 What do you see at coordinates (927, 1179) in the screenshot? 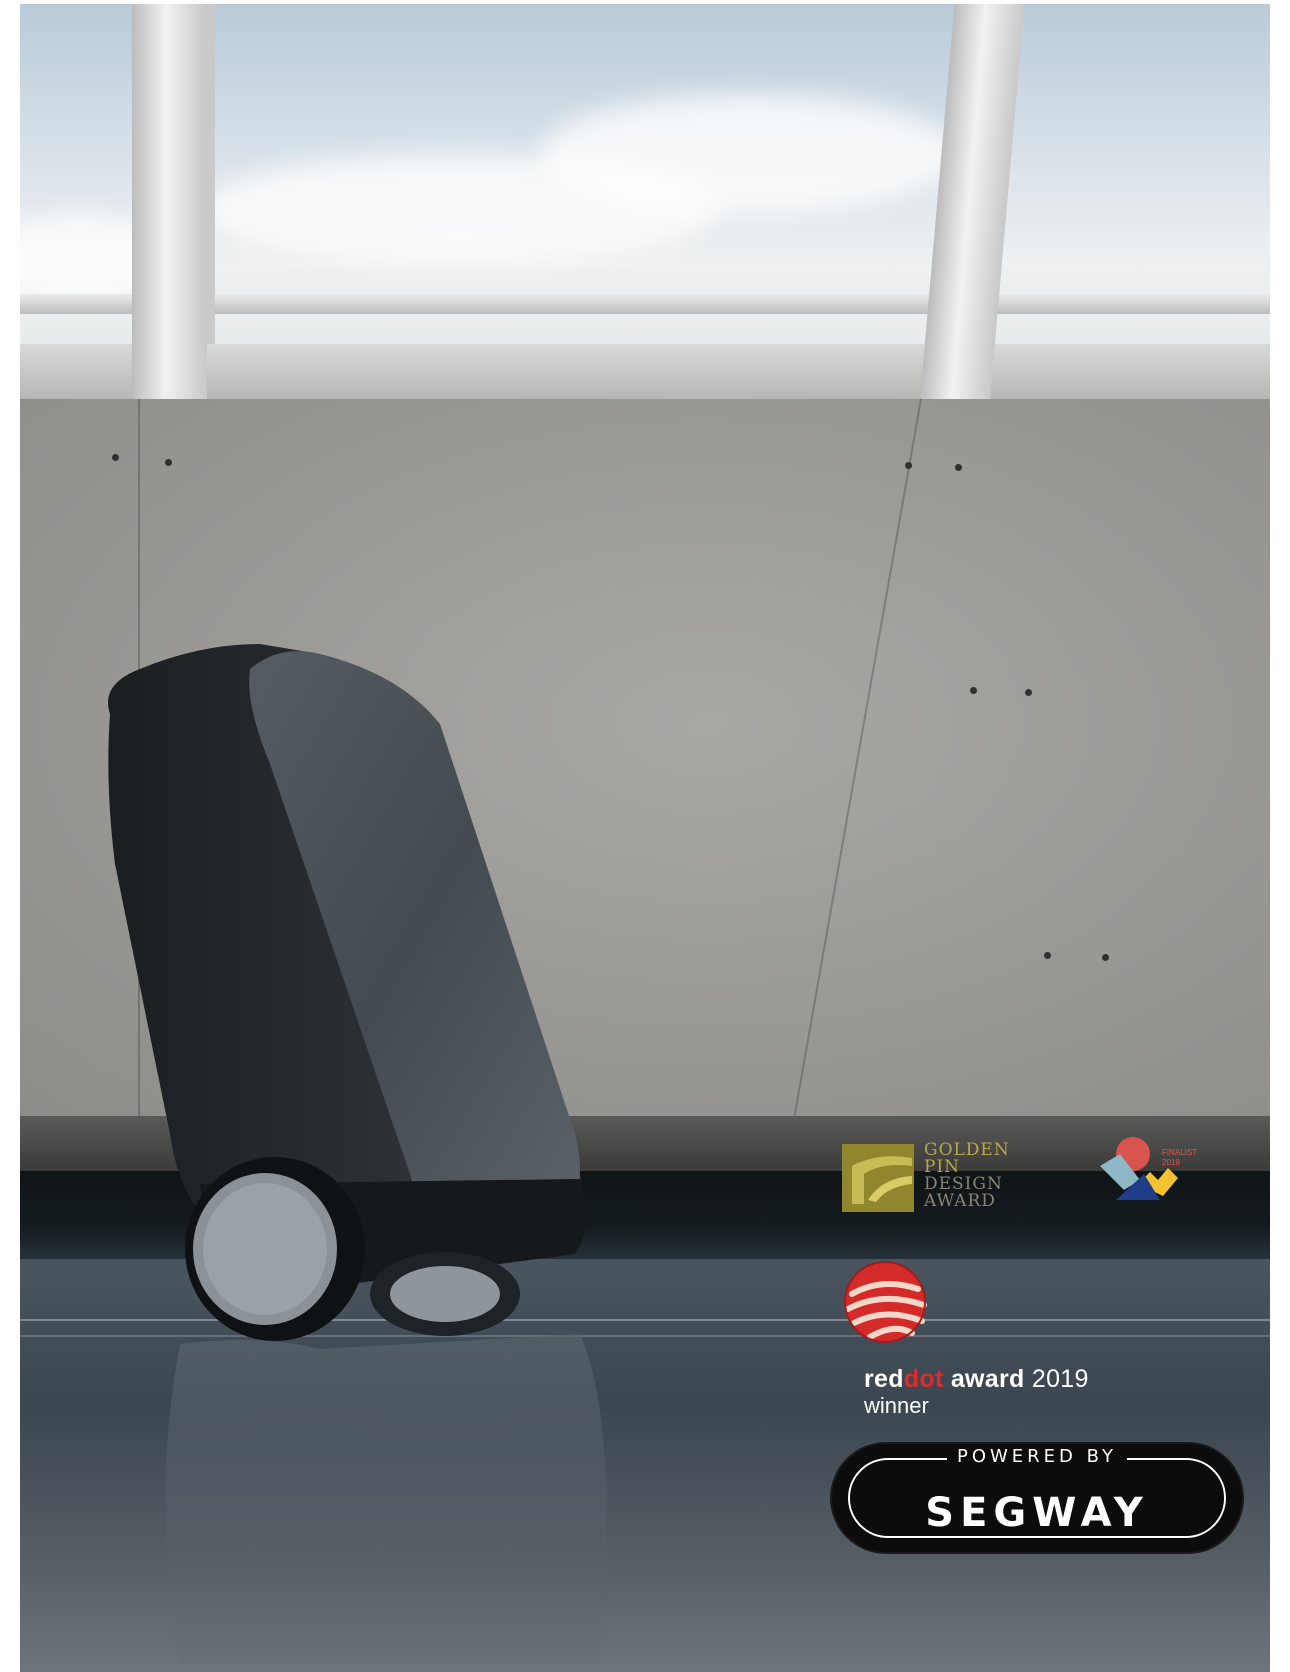
I see `golden-pin-award: GOLDEN PIN DESIGN AWARD` at bounding box center [927, 1179].